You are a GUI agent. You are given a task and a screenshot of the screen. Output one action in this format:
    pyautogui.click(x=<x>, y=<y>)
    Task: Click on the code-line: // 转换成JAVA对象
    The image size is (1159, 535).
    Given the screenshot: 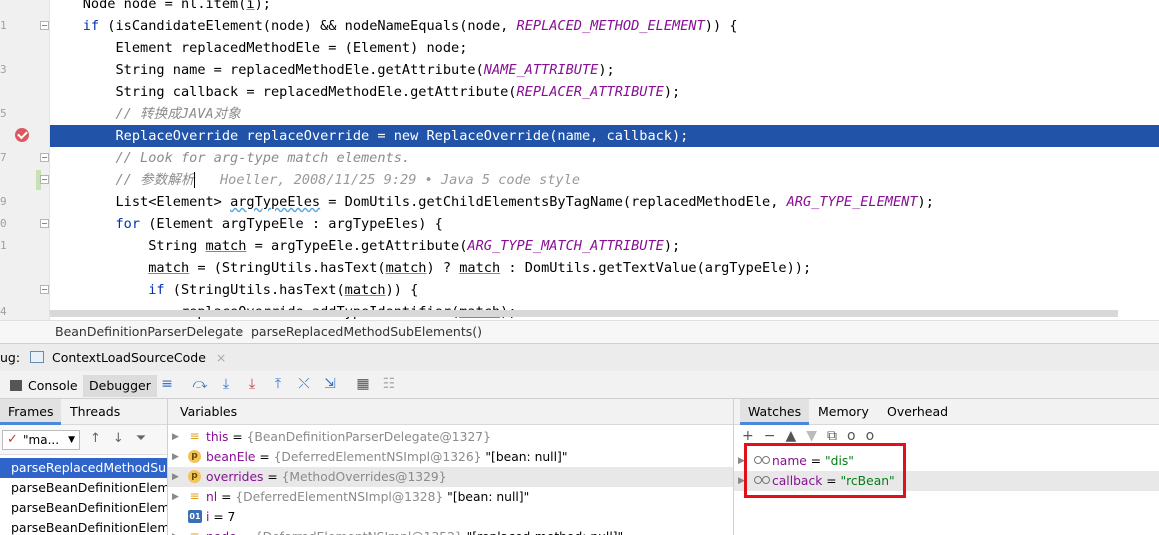 What is the action you would take?
    pyautogui.click(x=604, y=114)
    